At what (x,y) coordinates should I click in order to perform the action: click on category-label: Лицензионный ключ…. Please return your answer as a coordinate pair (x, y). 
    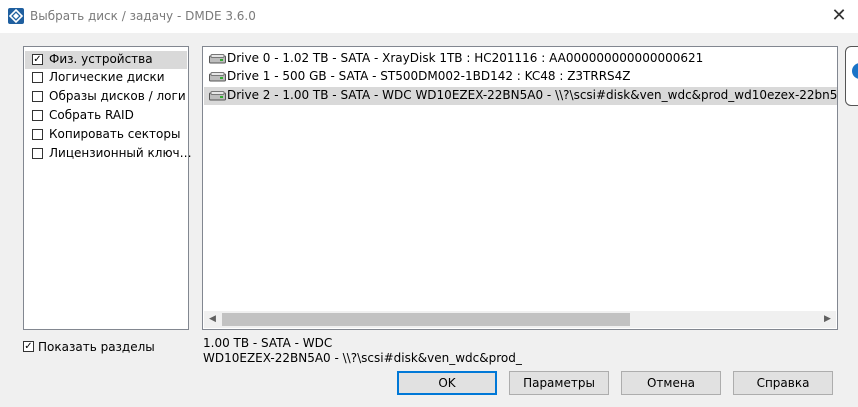
    Looking at the image, I should click on (120, 153).